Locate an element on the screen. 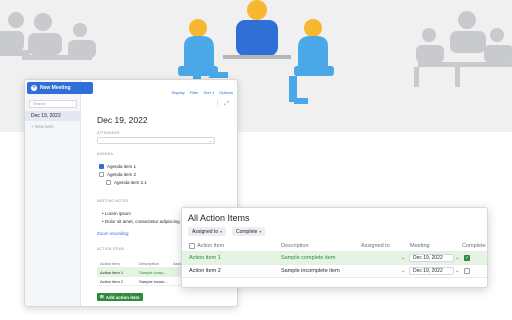  agenda-item: Agenda item 2.1 is located at coordinates (126, 182).